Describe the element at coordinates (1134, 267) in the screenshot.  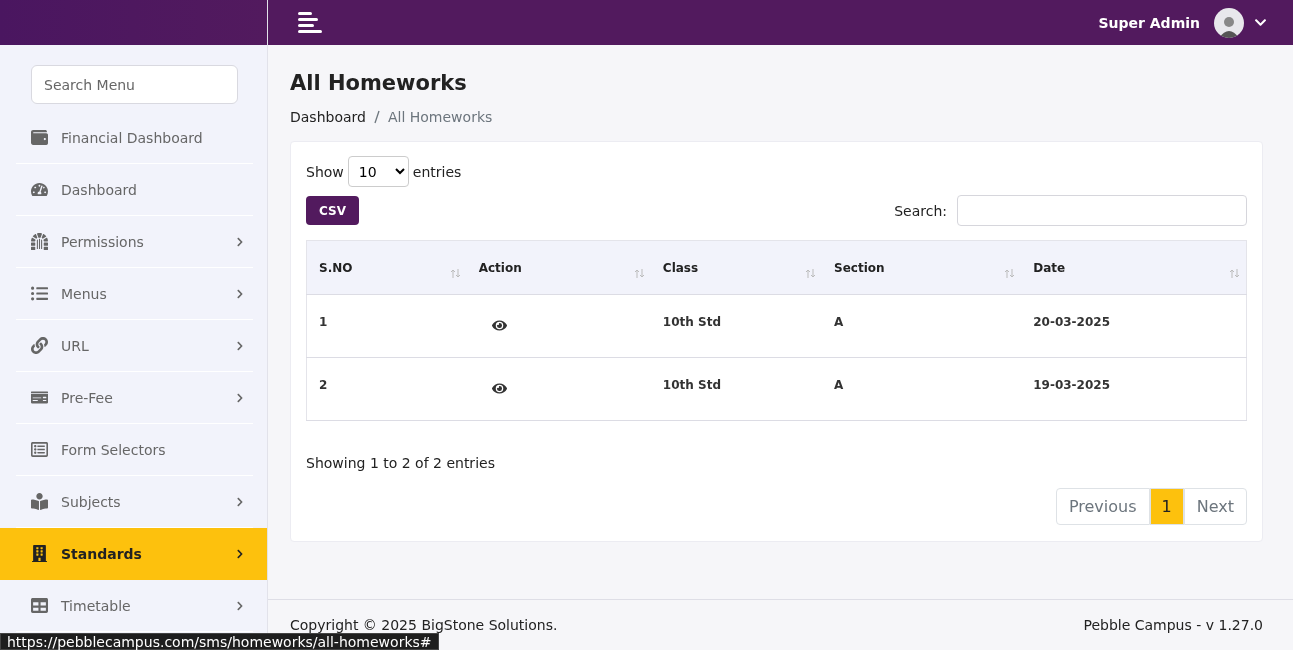
I see `column-header: Date` at that location.